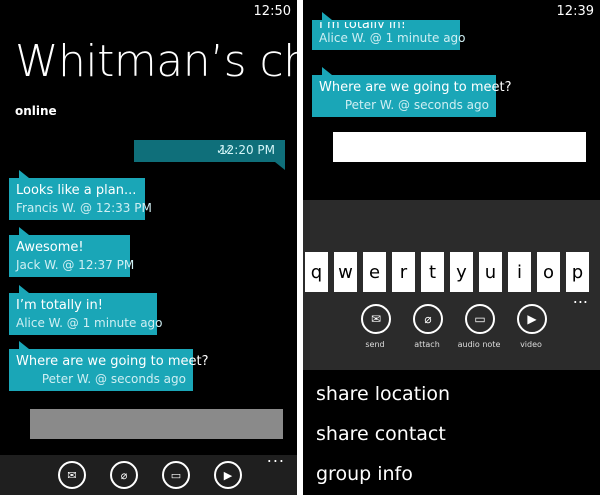 This screenshot has height=495, width=600. I want to click on key-e: e, so click(374, 272).